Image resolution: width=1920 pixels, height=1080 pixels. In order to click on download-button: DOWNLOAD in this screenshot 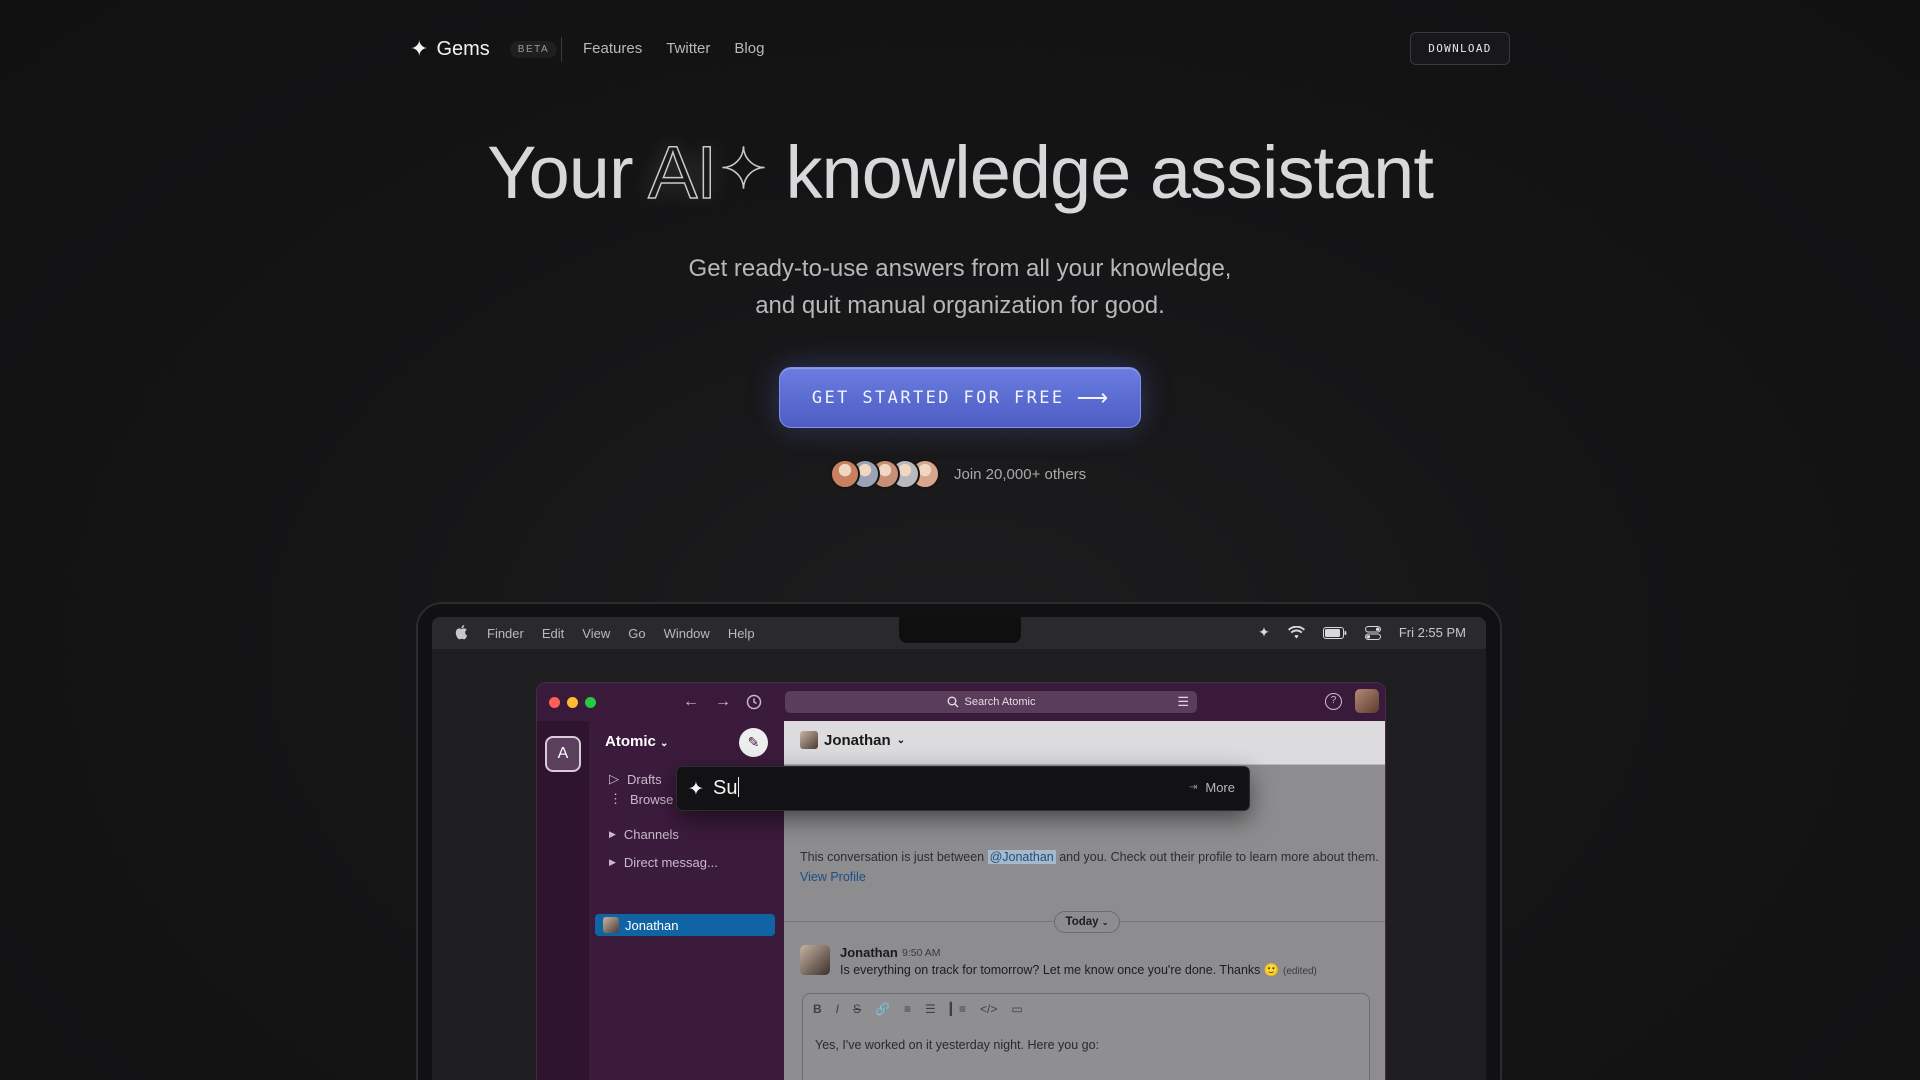, I will do `click(1460, 48)`.